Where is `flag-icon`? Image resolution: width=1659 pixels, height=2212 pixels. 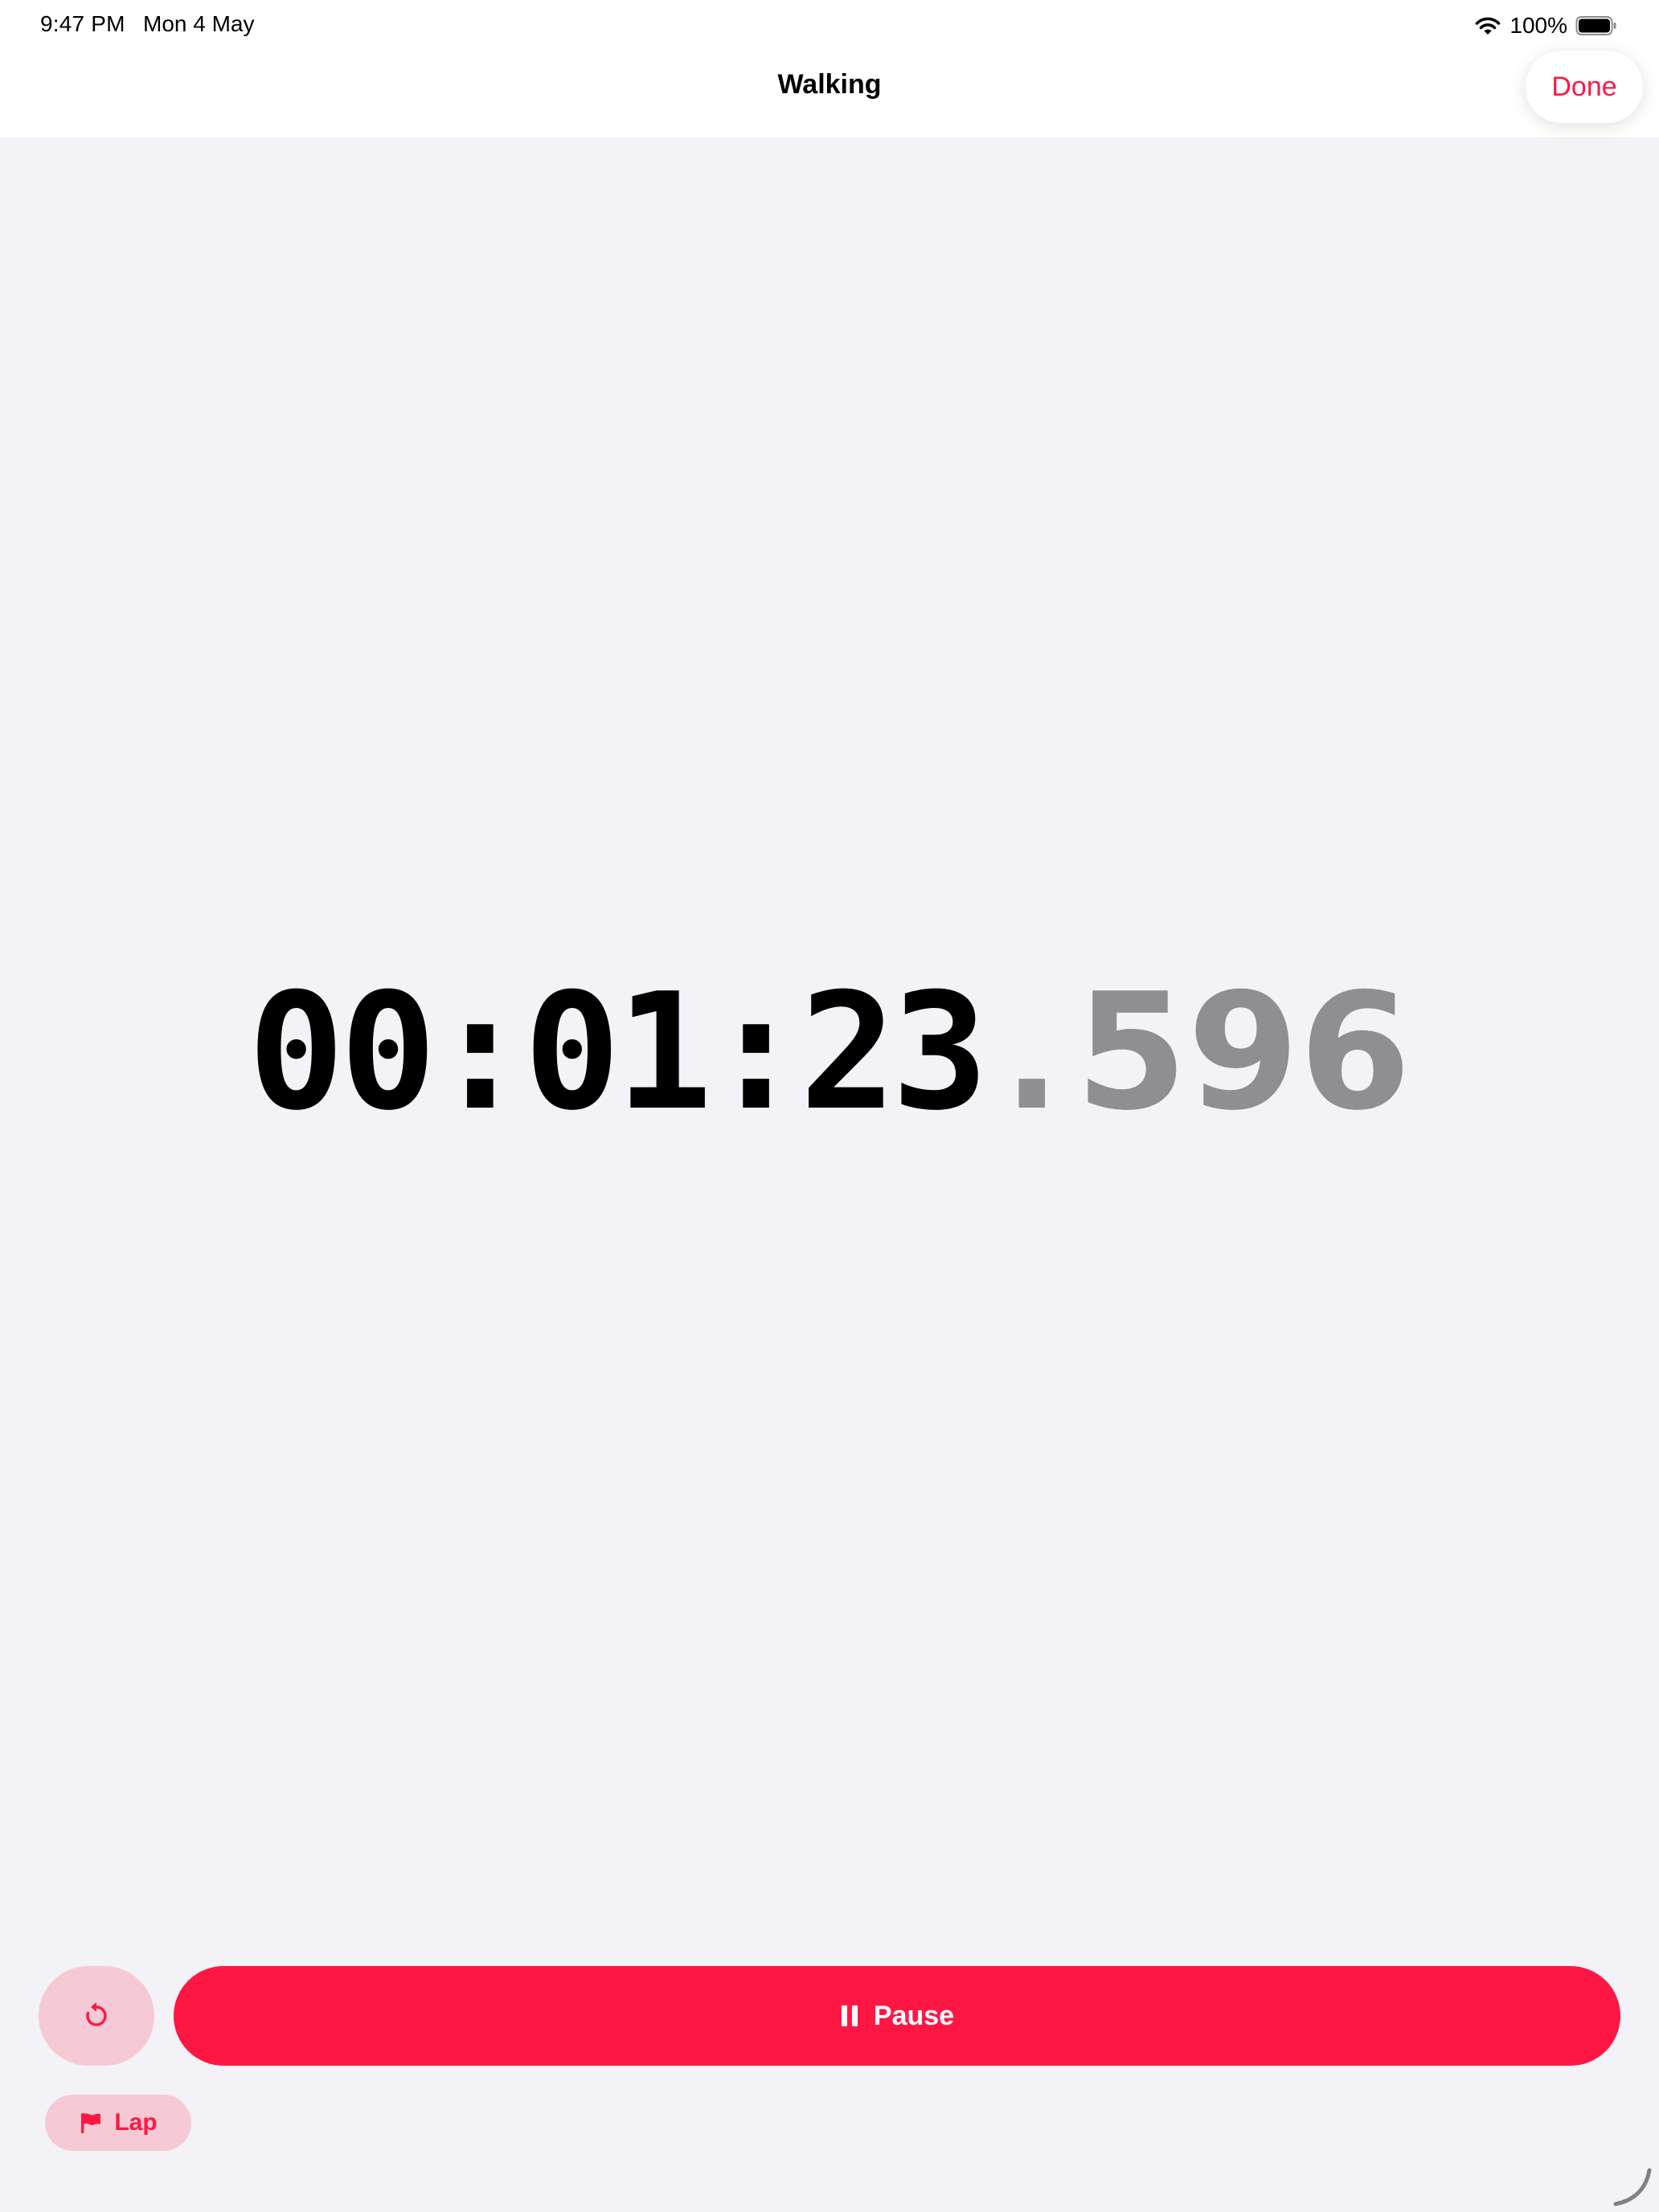 flag-icon is located at coordinates (91, 2123).